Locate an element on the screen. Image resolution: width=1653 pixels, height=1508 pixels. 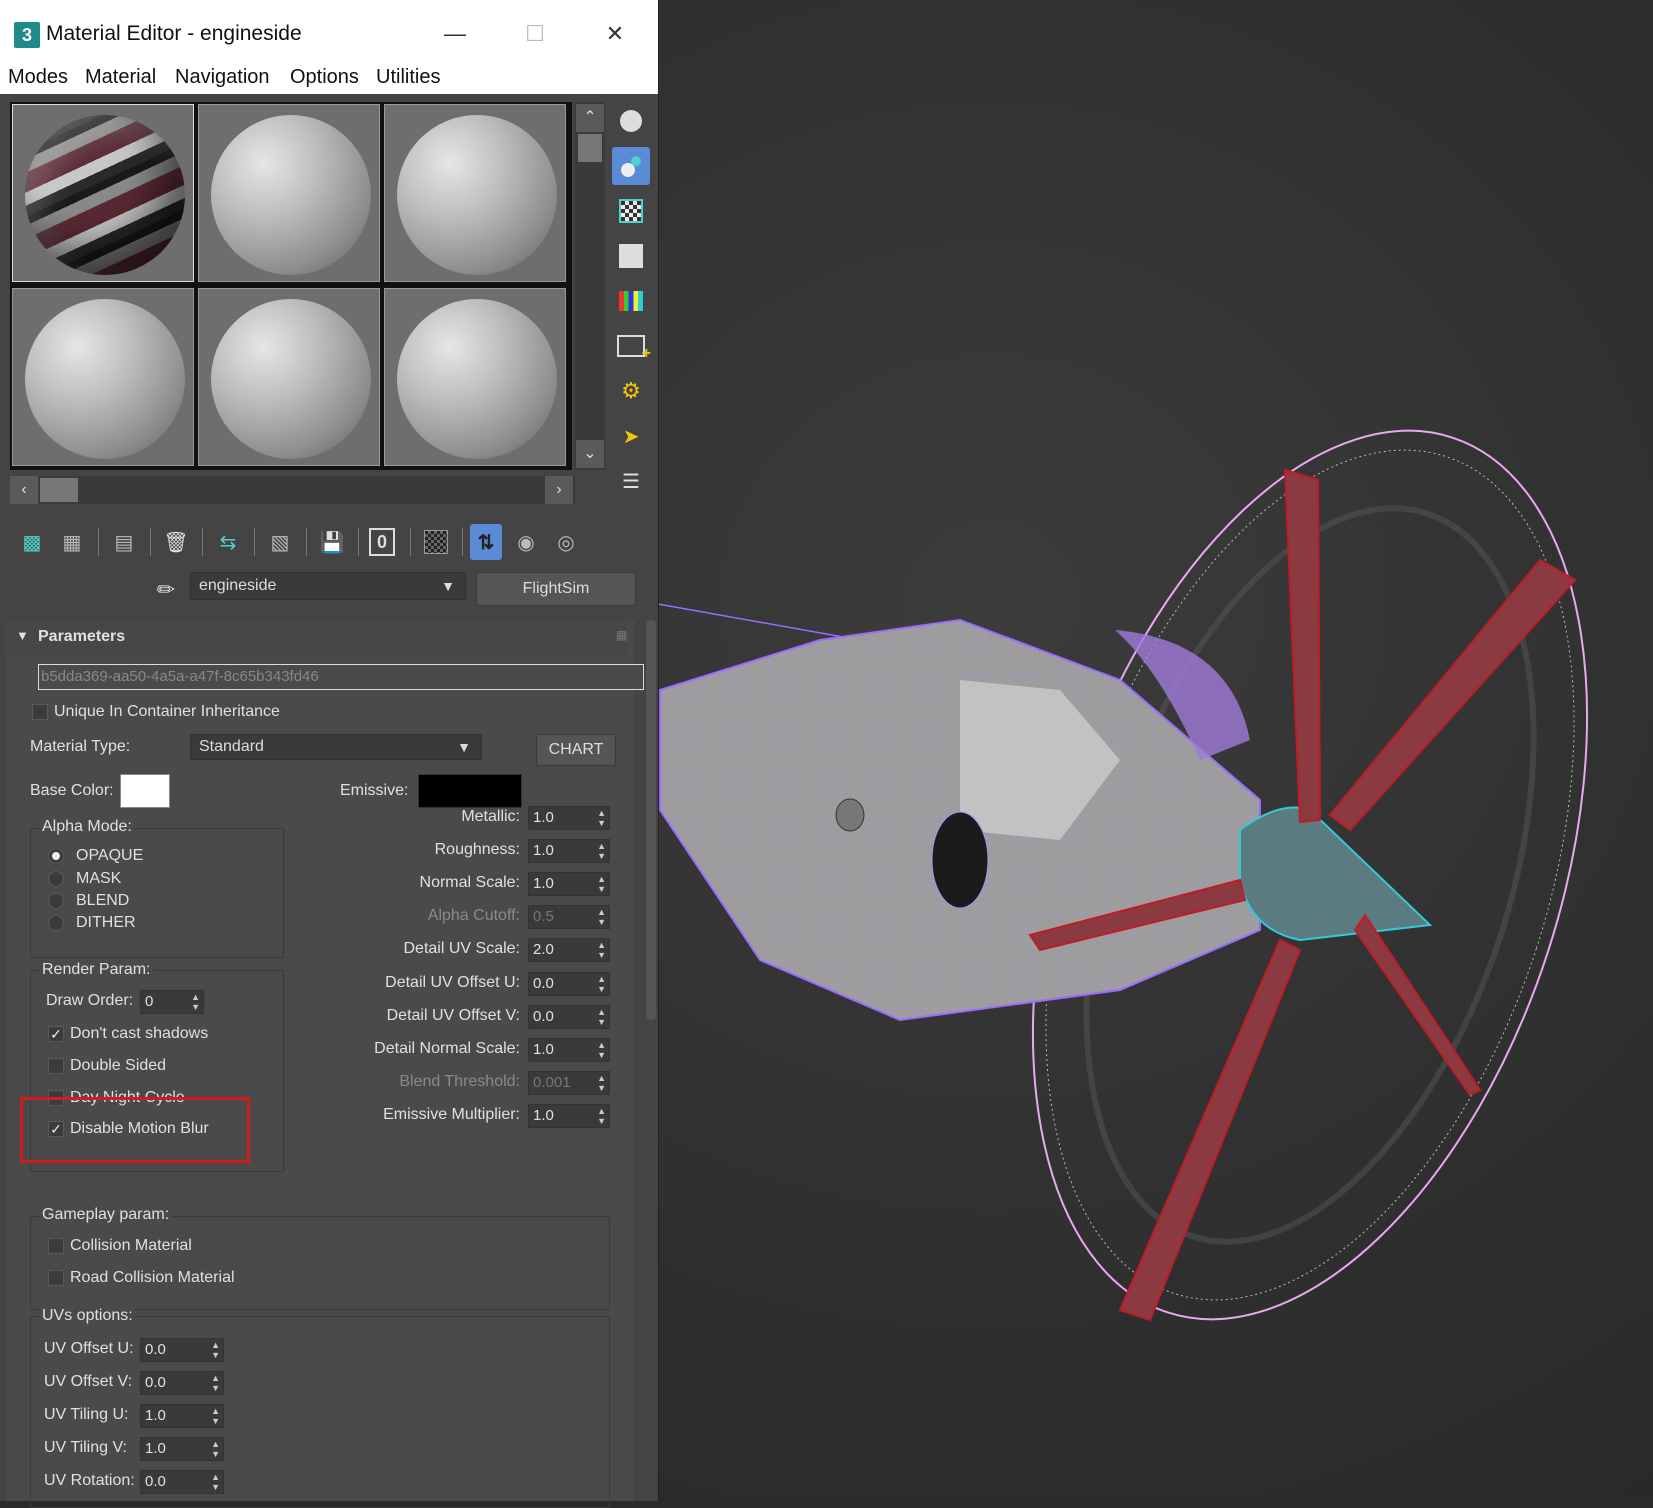
numeric-param-spinner: 2.0 ▲ ▼ is located at coordinates (569, 950).